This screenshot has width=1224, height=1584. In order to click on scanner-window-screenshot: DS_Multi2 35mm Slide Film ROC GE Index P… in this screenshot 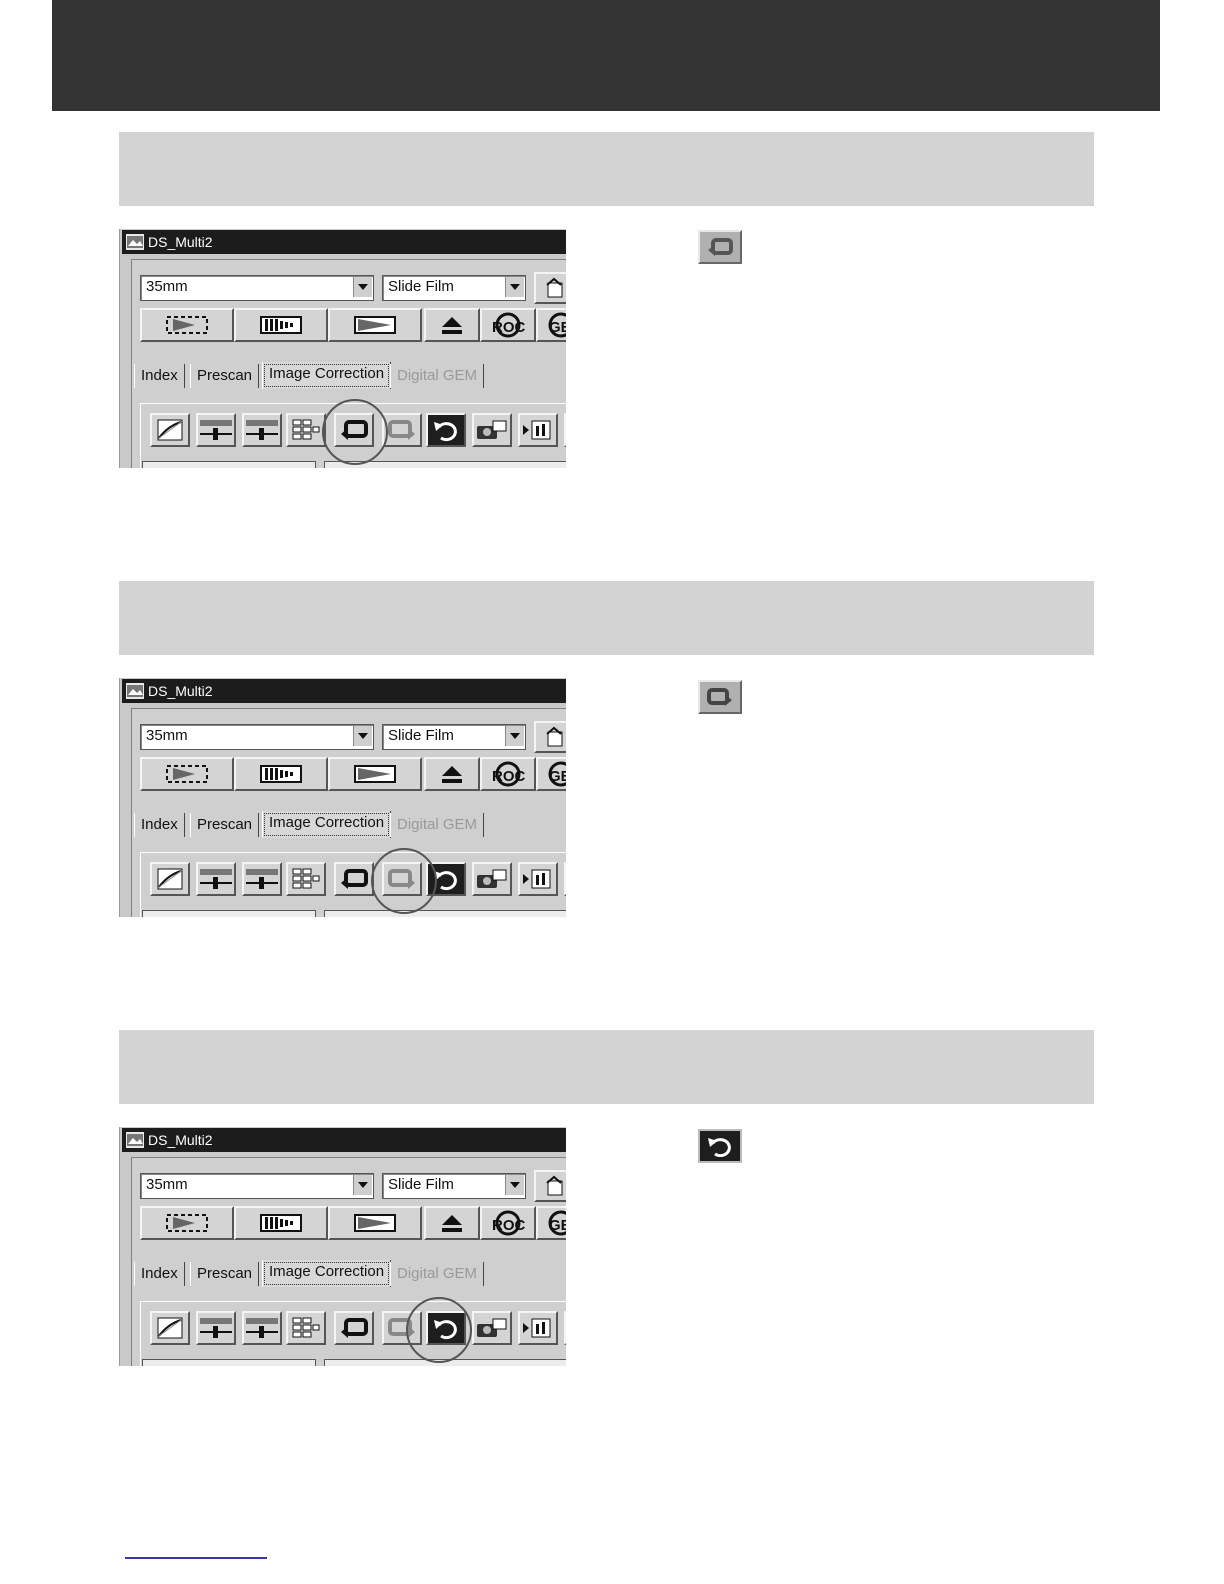, I will do `click(342, 1246)`.